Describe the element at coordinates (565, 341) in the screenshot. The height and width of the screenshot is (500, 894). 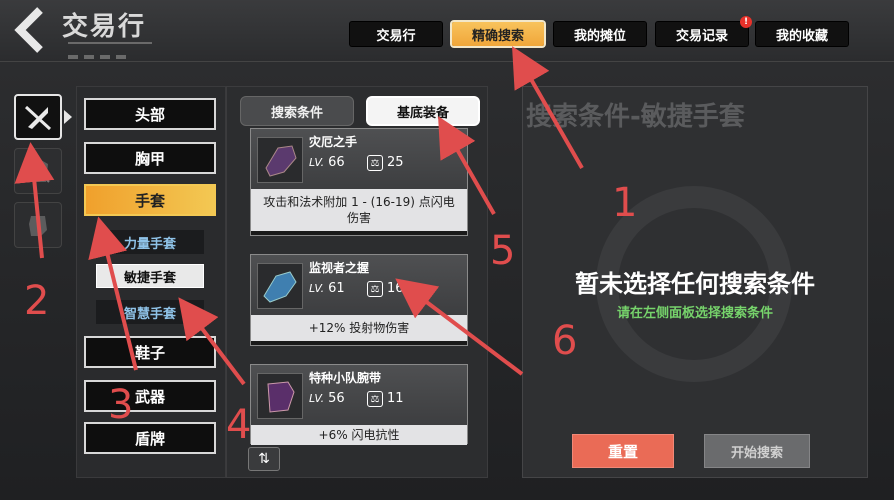
I see `annotation-number-6: 6` at that location.